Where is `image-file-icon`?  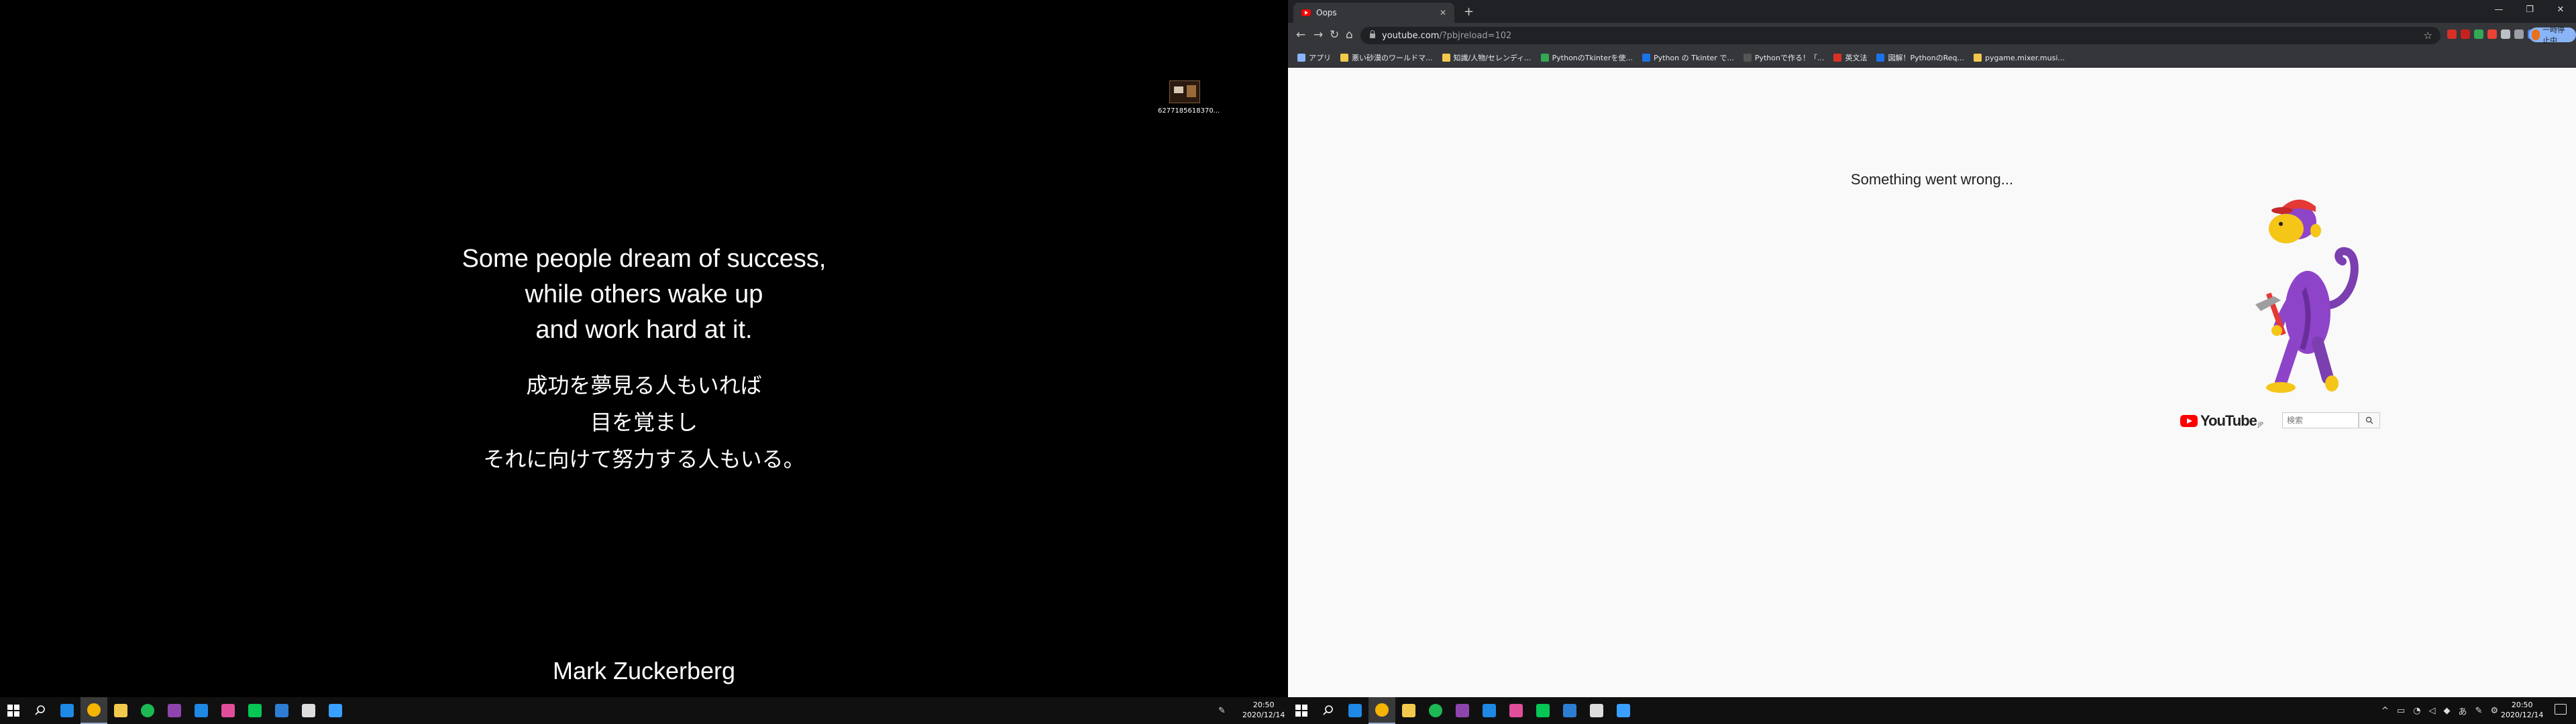
image-file-icon is located at coordinates (1184, 92).